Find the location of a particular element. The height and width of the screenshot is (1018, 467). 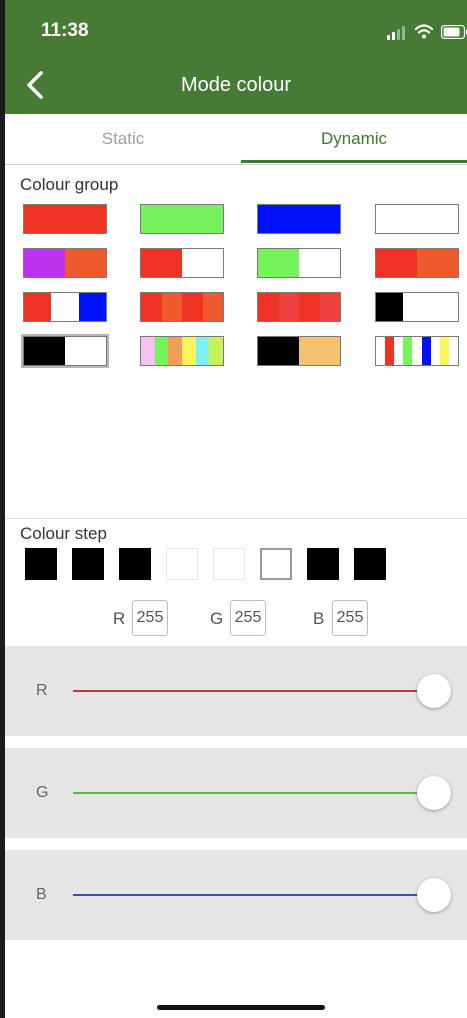

green-slider-thumb is located at coordinates (434, 793).